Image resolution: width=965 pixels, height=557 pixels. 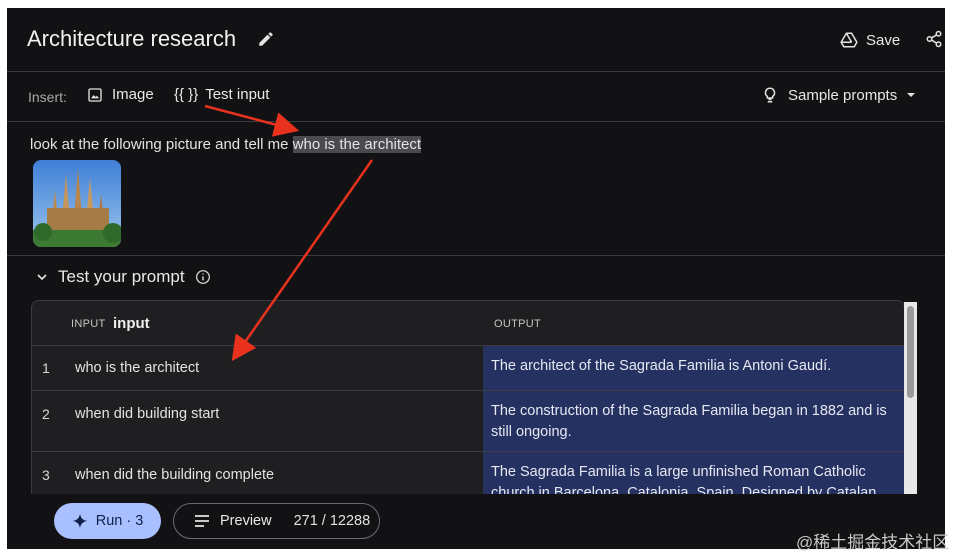 What do you see at coordinates (77, 203) in the screenshot?
I see `sagrada-familia-image` at bounding box center [77, 203].